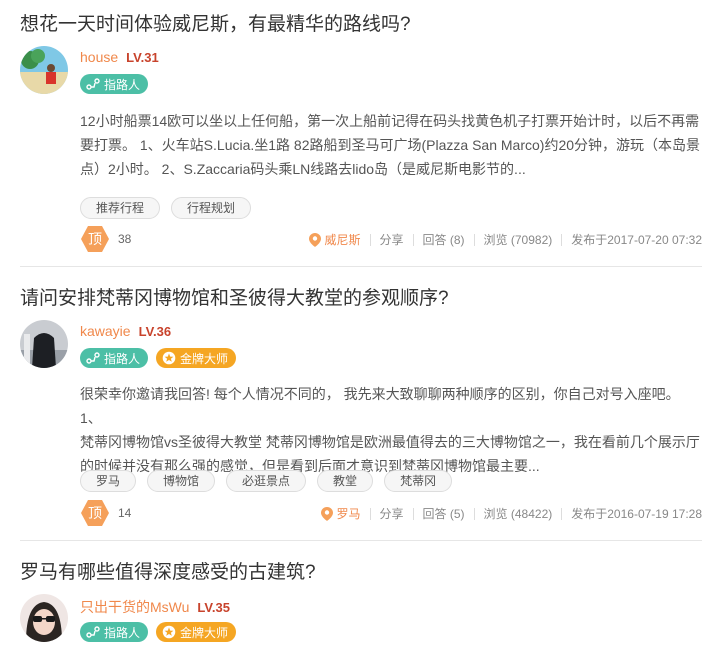 The width and height of the screenshot is (722, 649). What do you see at coordinates (444, 239) in the screenshot?
I see `answers-count: 回答 (8)` at bounding box center [444, 239].